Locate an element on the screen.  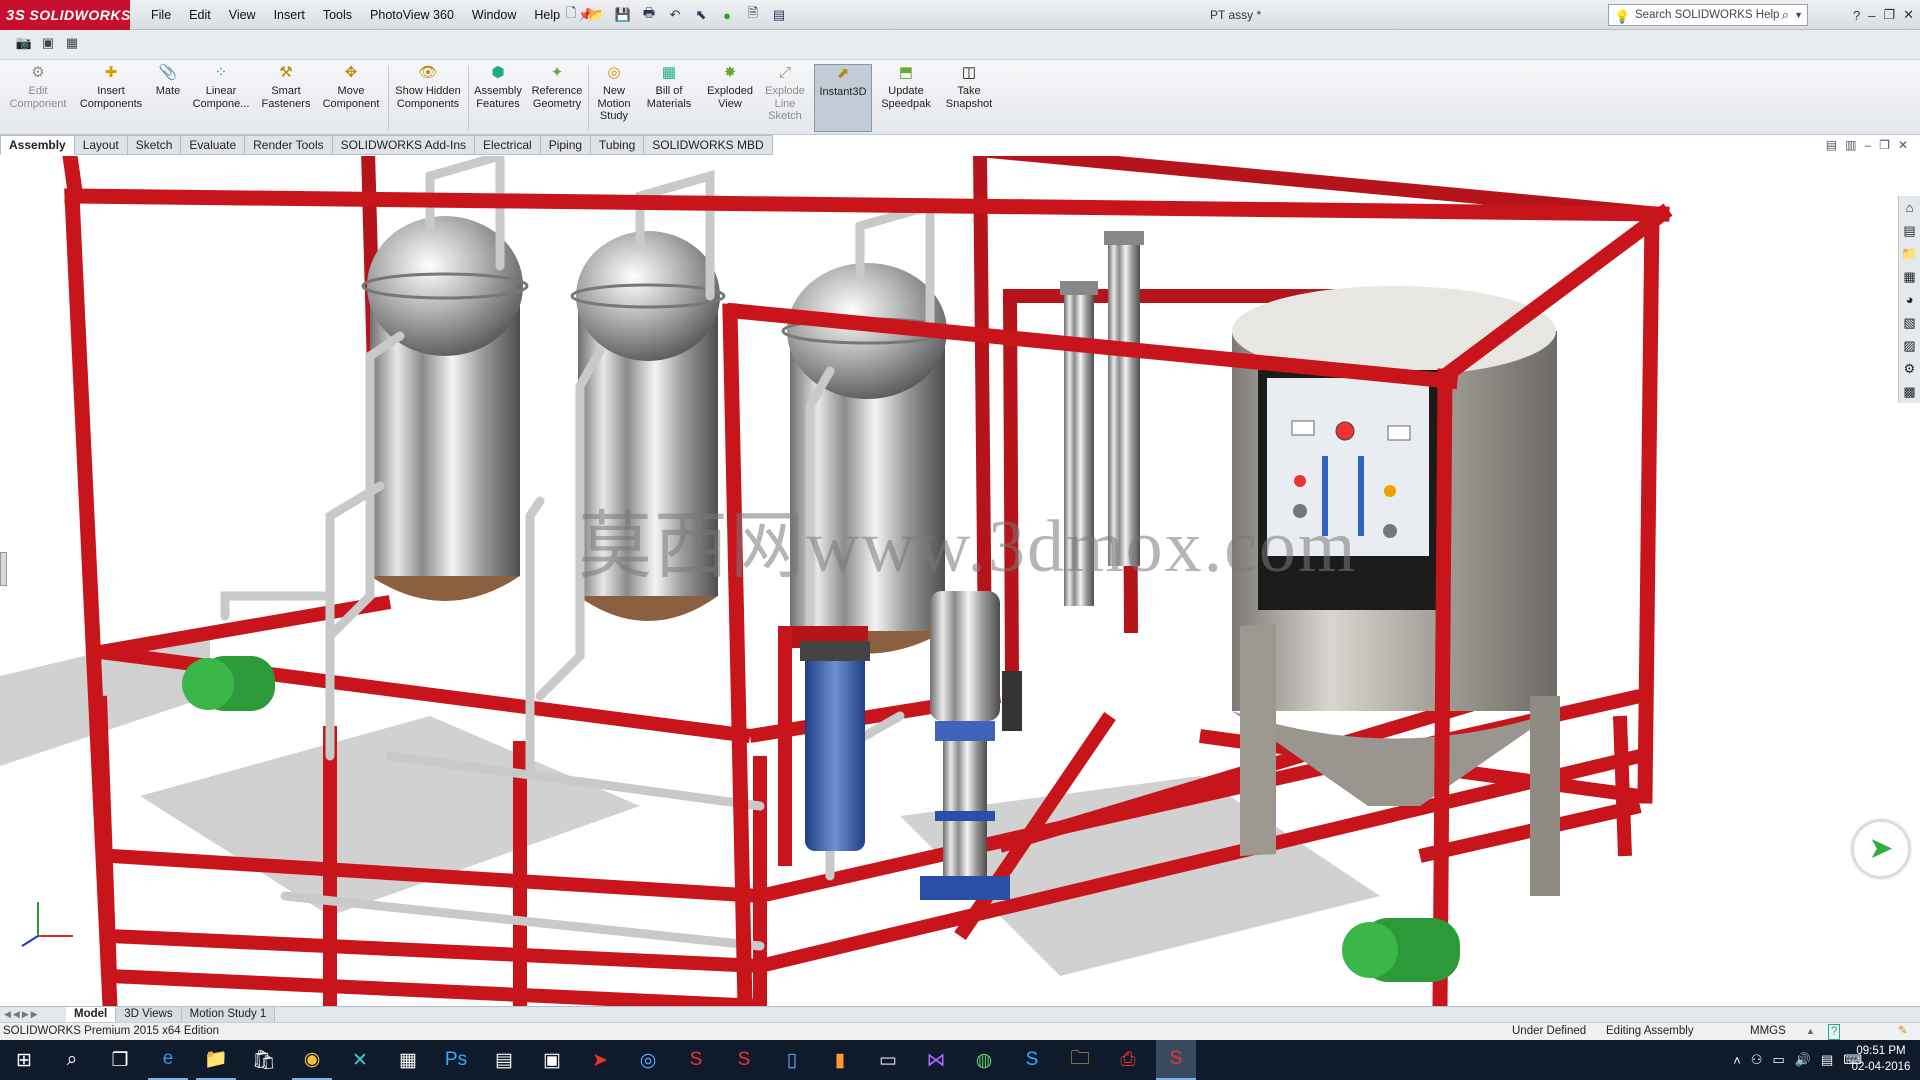
presentation-icon: ▮ is located at coordinates (840, 1060).